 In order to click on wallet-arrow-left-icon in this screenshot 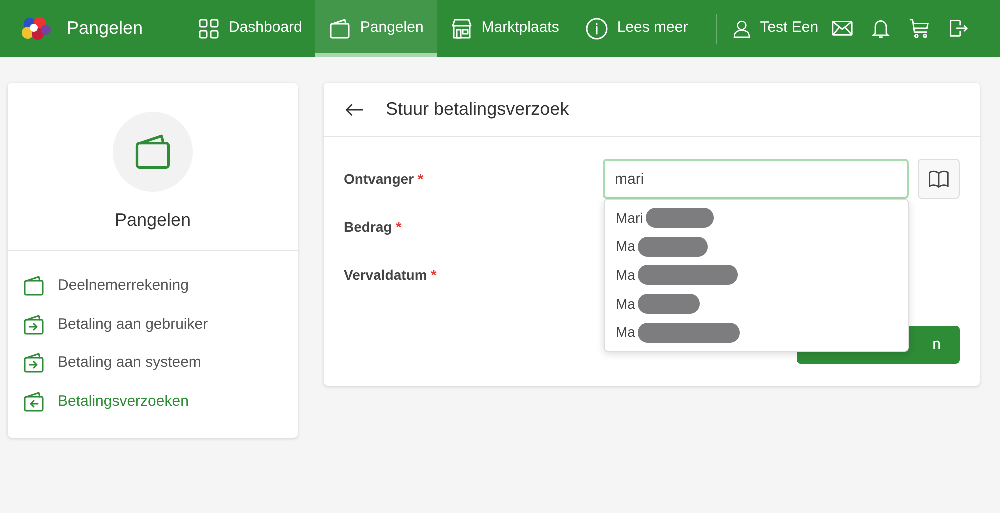, I will do `click(34, 402)`.